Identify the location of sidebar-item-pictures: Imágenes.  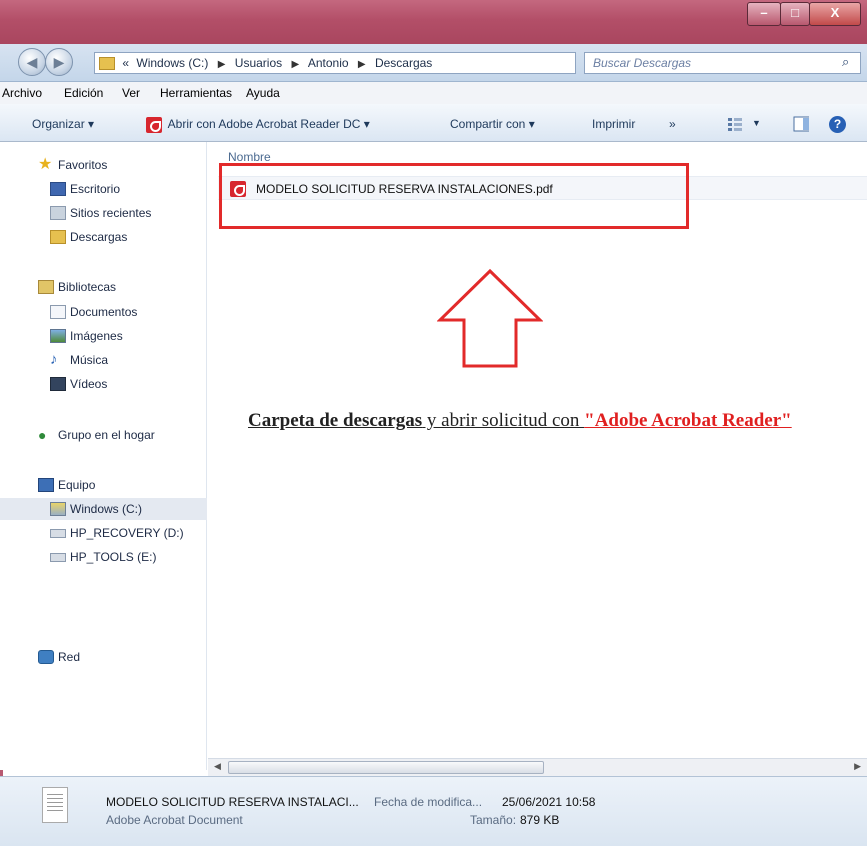
(103, 336).